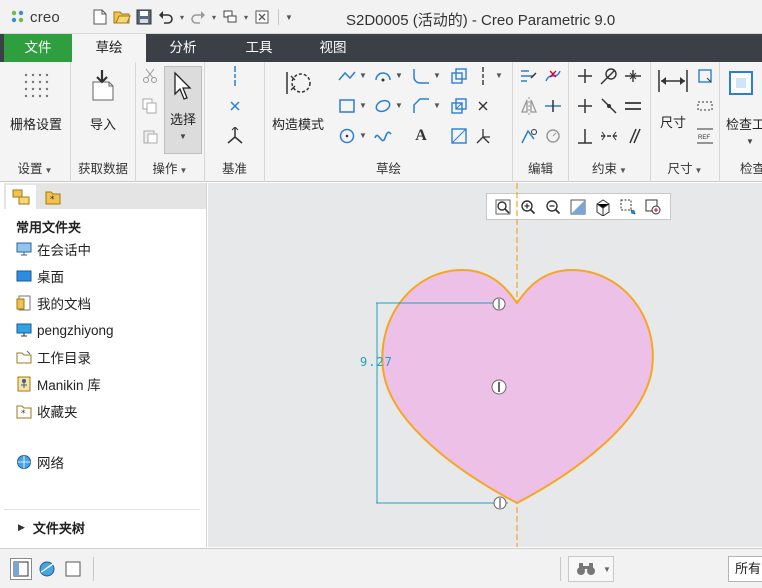  I want to click on select-button: 选择 ▼, so click(183, 110).